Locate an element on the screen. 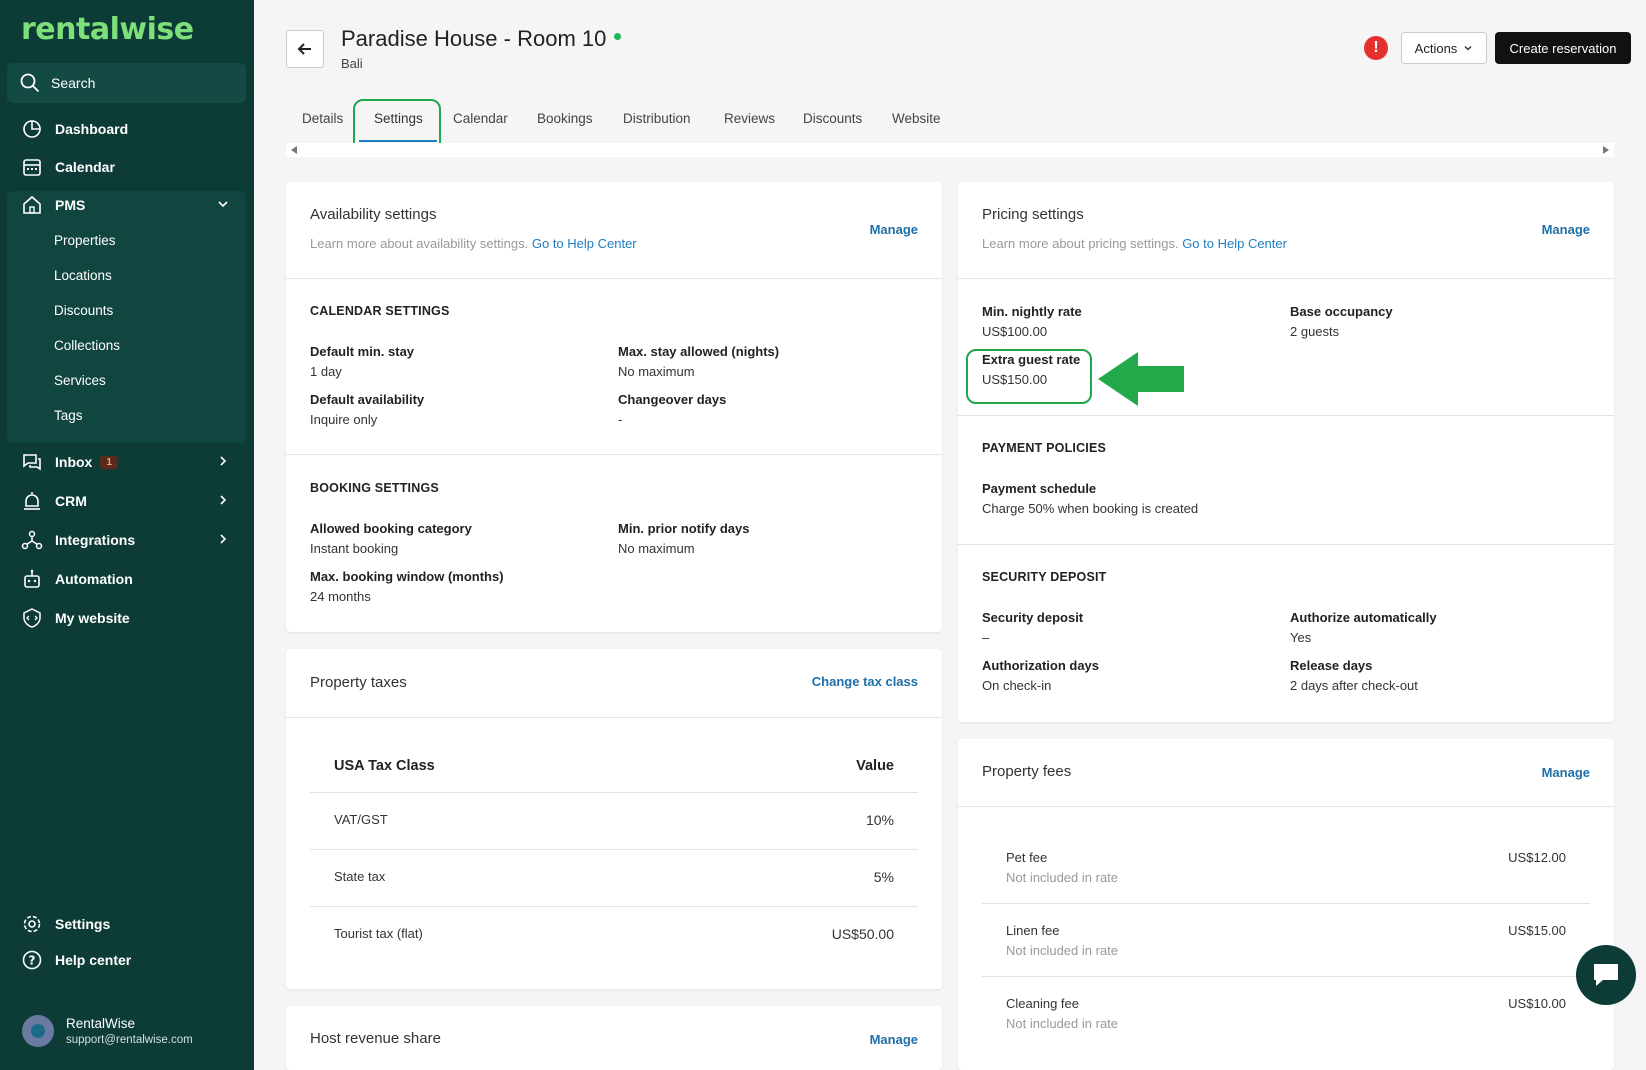 The width and height of the screenshot is (1646, 1070). max-stay-label: Max. stay allowed (nights) is located at coordinates (699, 351).